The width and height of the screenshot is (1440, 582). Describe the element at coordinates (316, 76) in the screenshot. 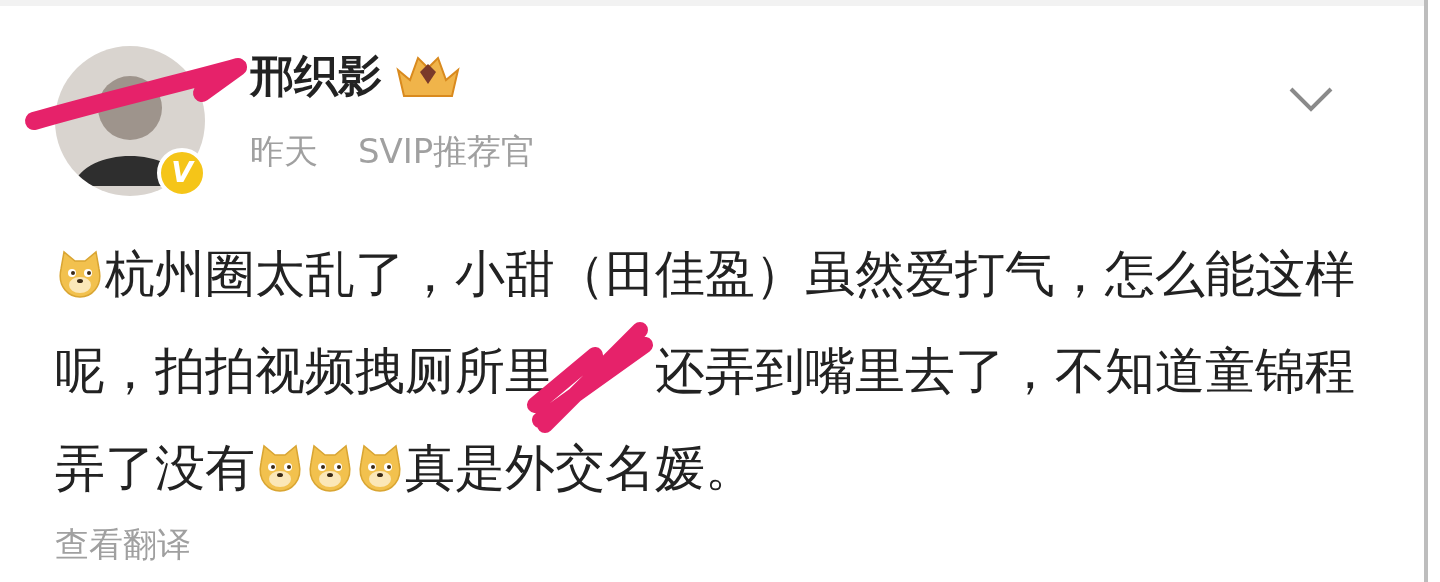

I see `author-name: 邢织影` at that location.